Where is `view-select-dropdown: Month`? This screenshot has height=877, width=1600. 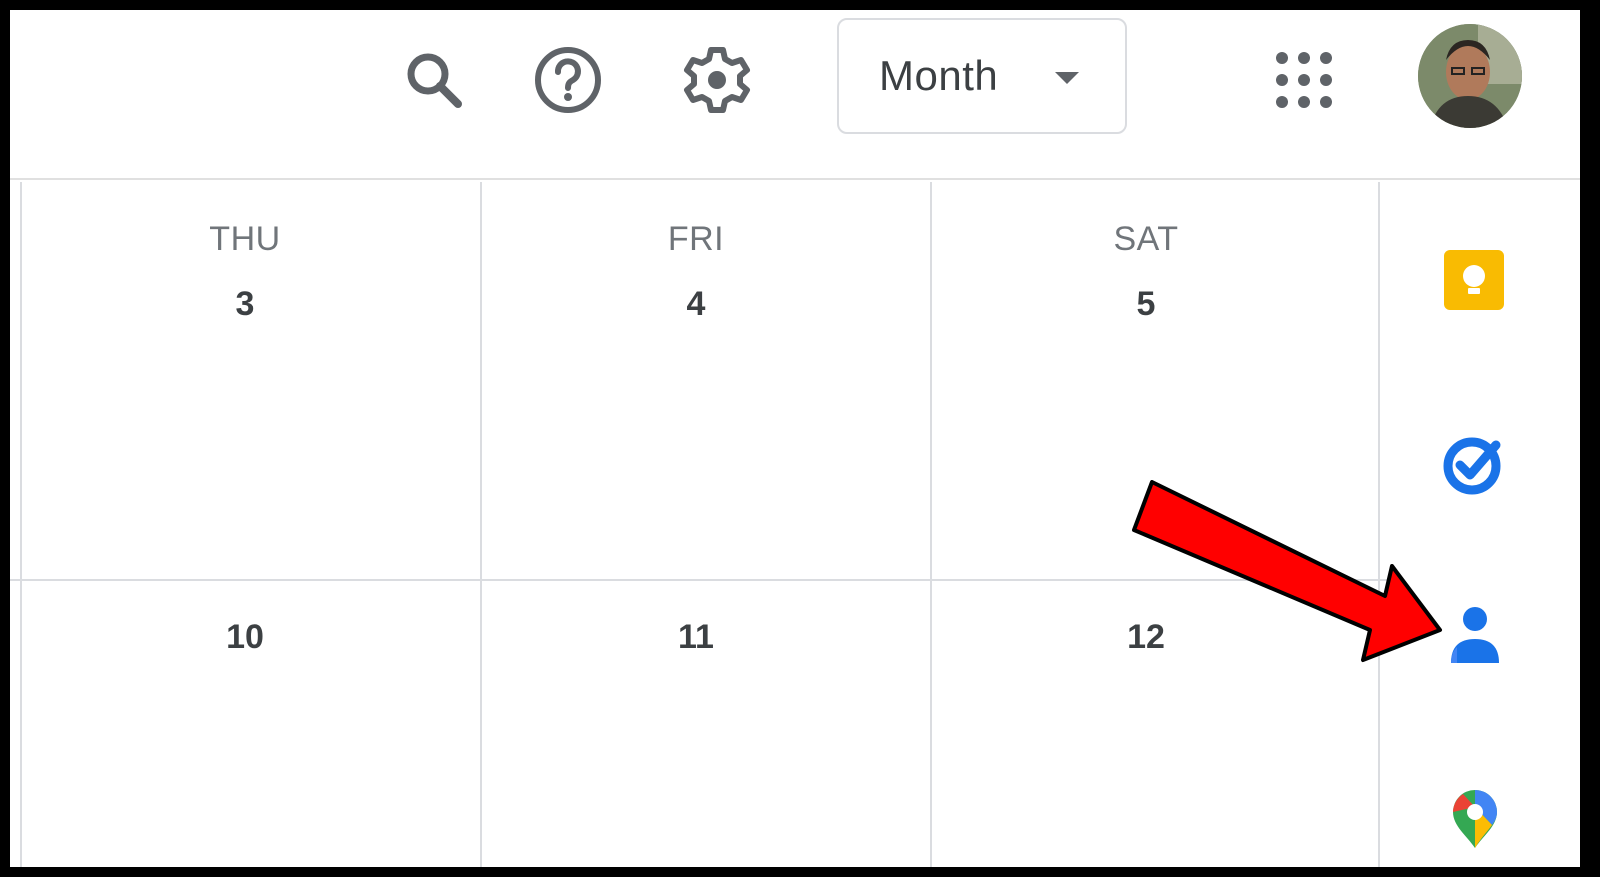 view-select-dropdown: Month is located at coordinates (982, 76).